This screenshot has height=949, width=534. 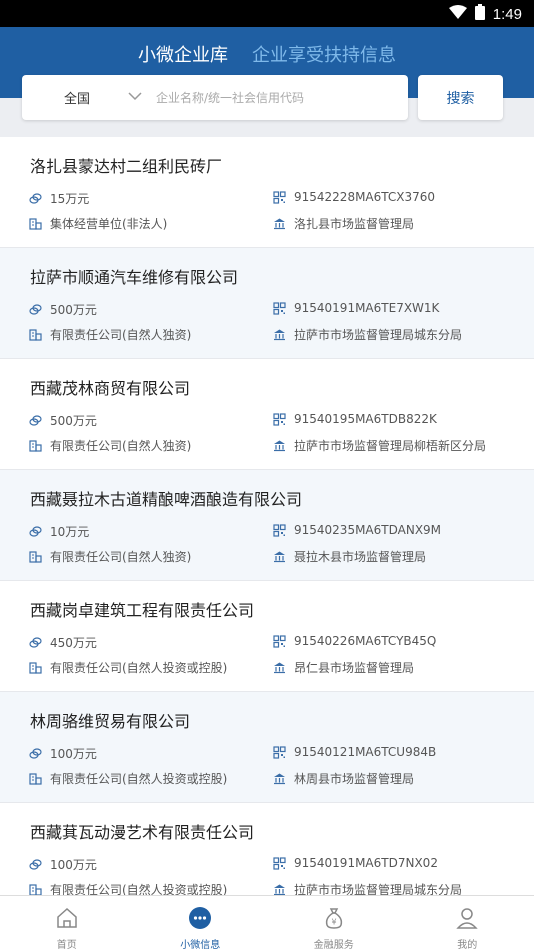 I want to click on company-type-field: 集体经营单位(非法人), so click(x=98, y=223).